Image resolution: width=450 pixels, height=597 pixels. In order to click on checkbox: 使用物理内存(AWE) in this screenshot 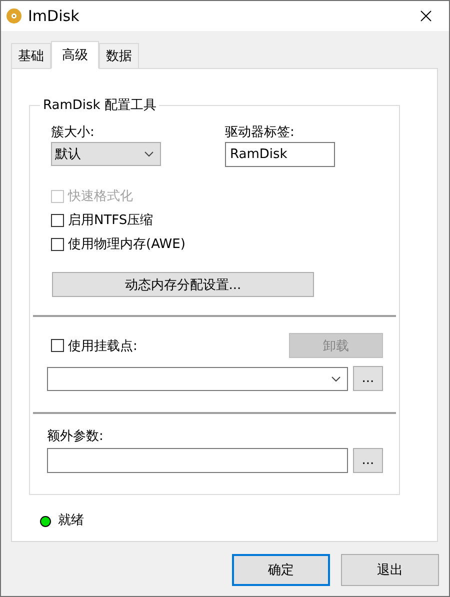, I will do `click(201, 244)`.